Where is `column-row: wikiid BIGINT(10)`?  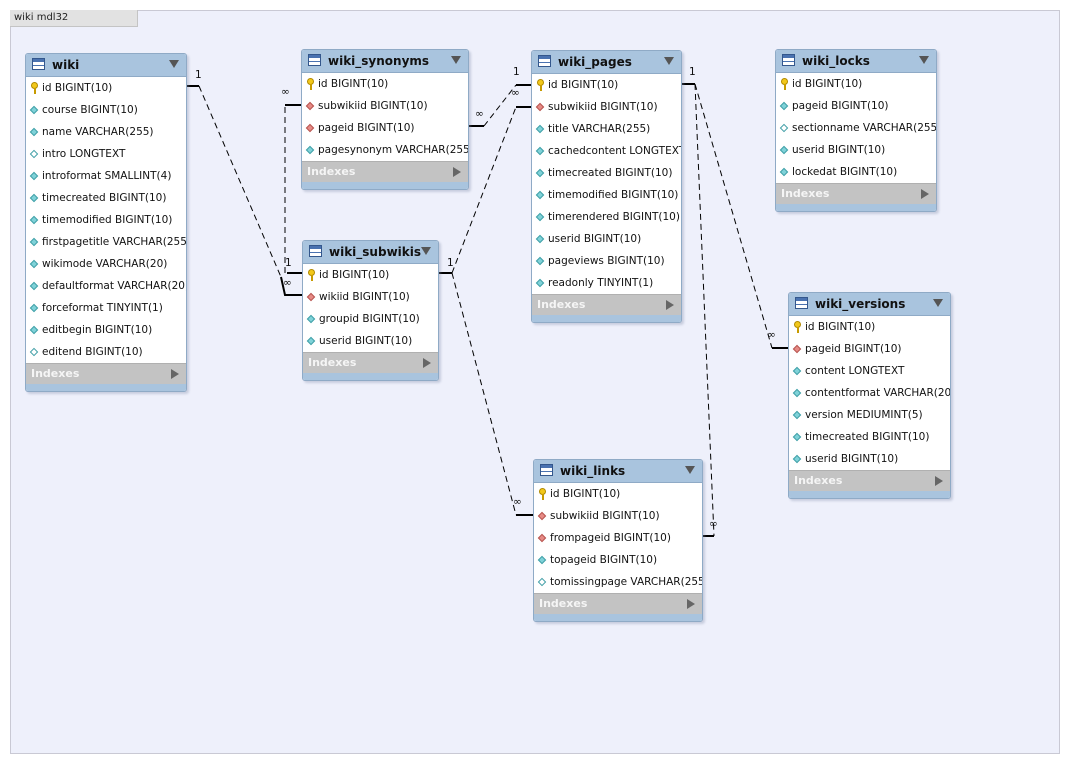 column-row: wikiid BIGINT(10) is located at coordinates (370, 297).